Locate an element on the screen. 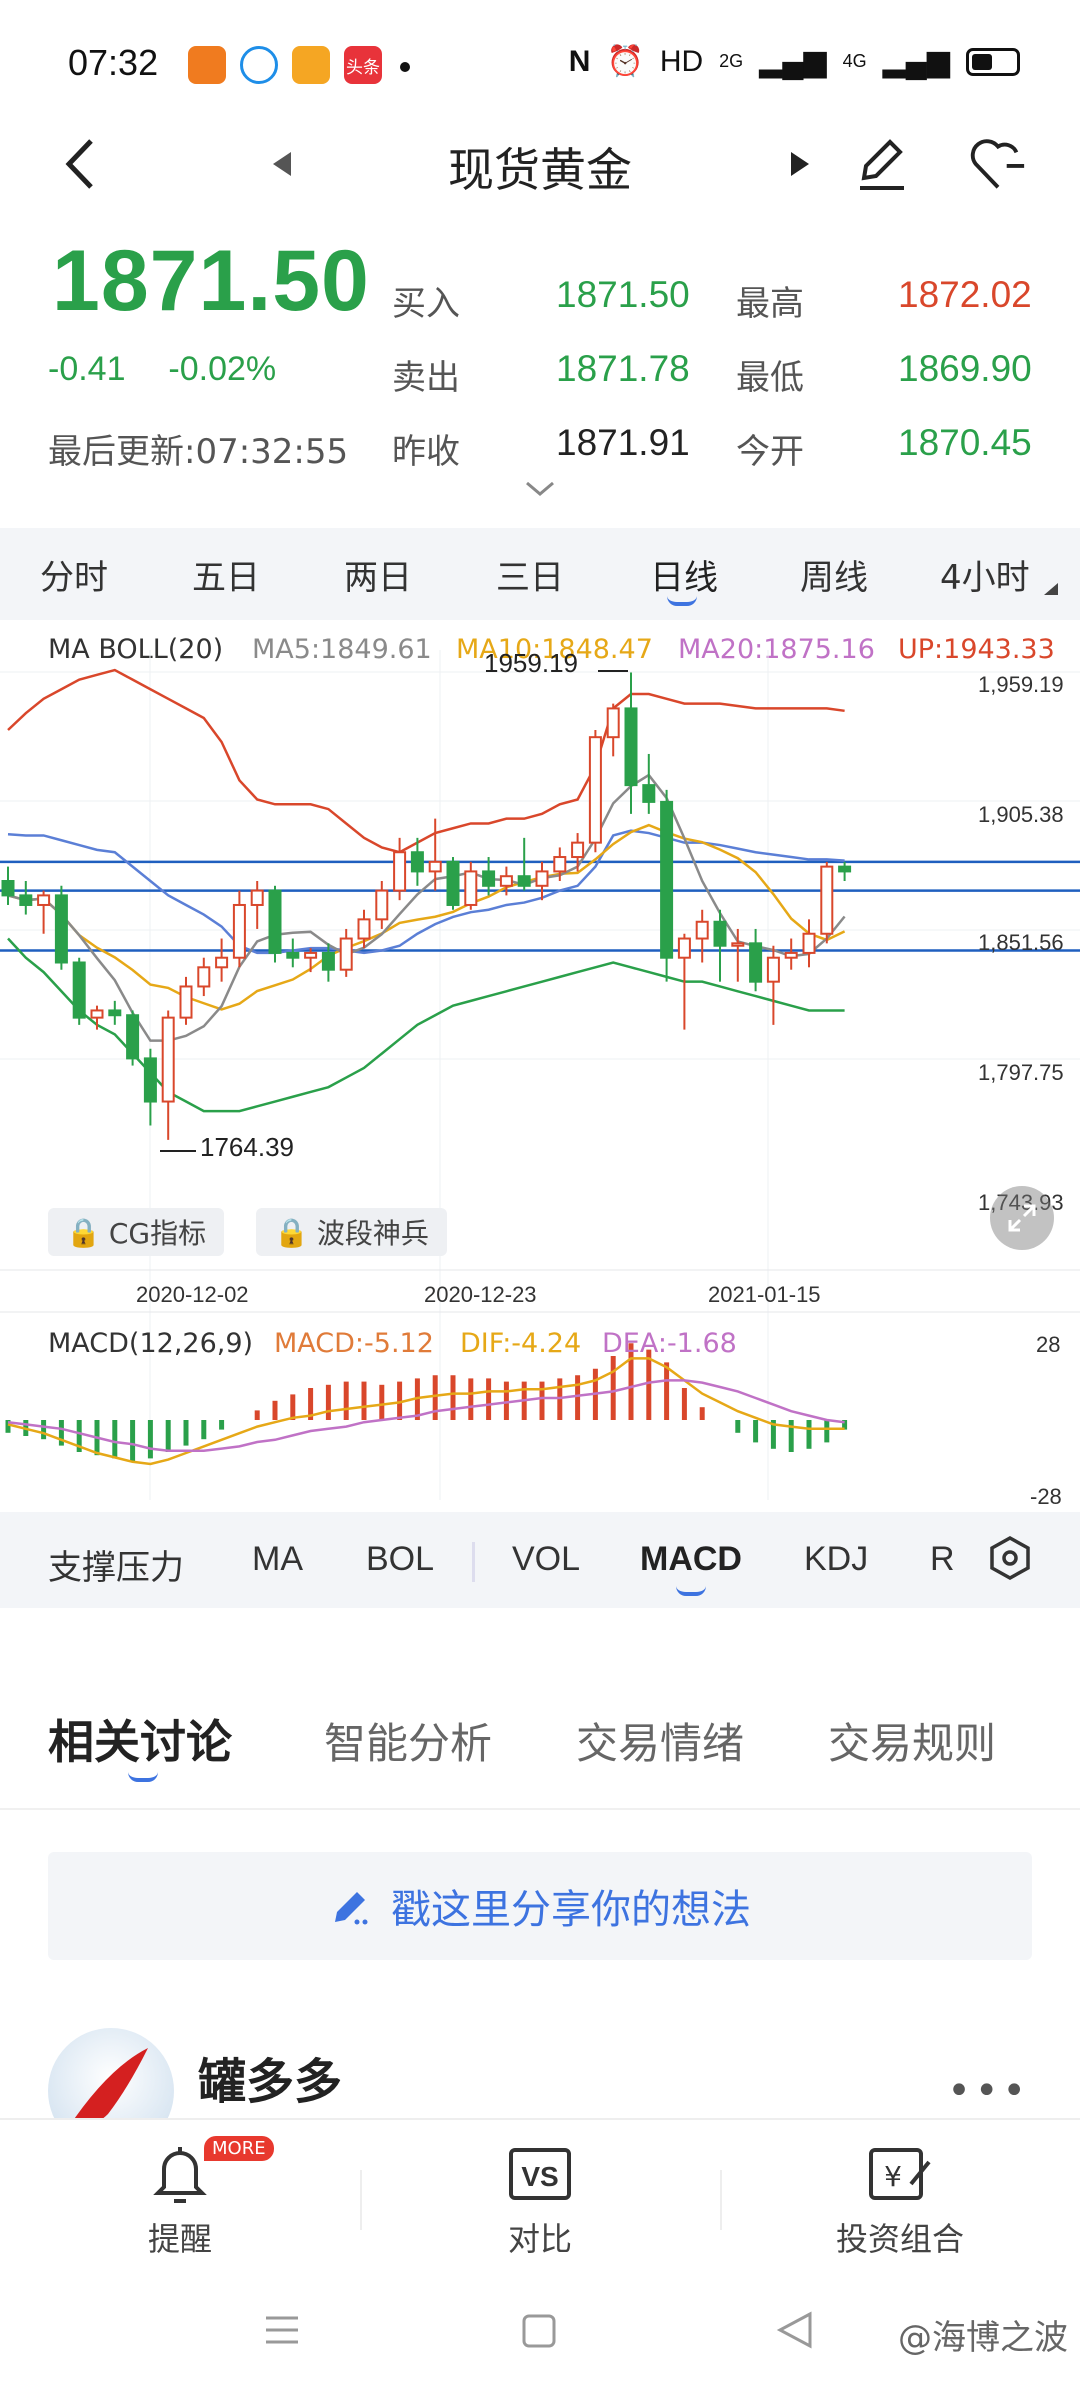 Image resolution: width=1080 pixels, height=2400 pixels. ind-tab-kdj: KDJ is located at coordinates (836, 1559).